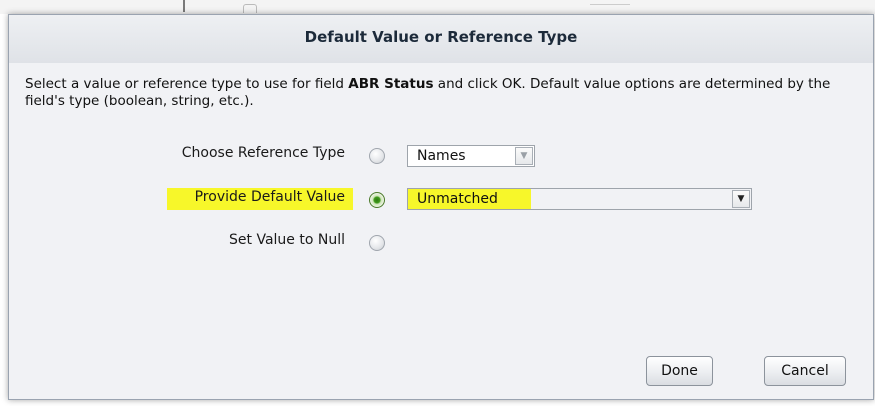 The image size is (875, 406). Describe the element at coordinates (377, 243) in the screenshot. I see `null-value-radio` at that location.